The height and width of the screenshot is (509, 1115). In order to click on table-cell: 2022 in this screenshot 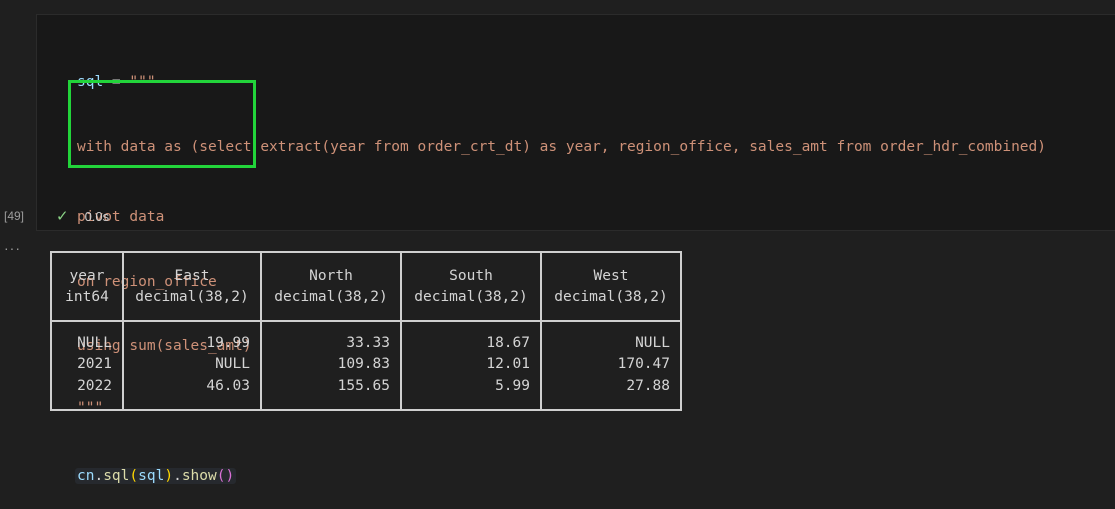, I will do `click(87, 392)`.